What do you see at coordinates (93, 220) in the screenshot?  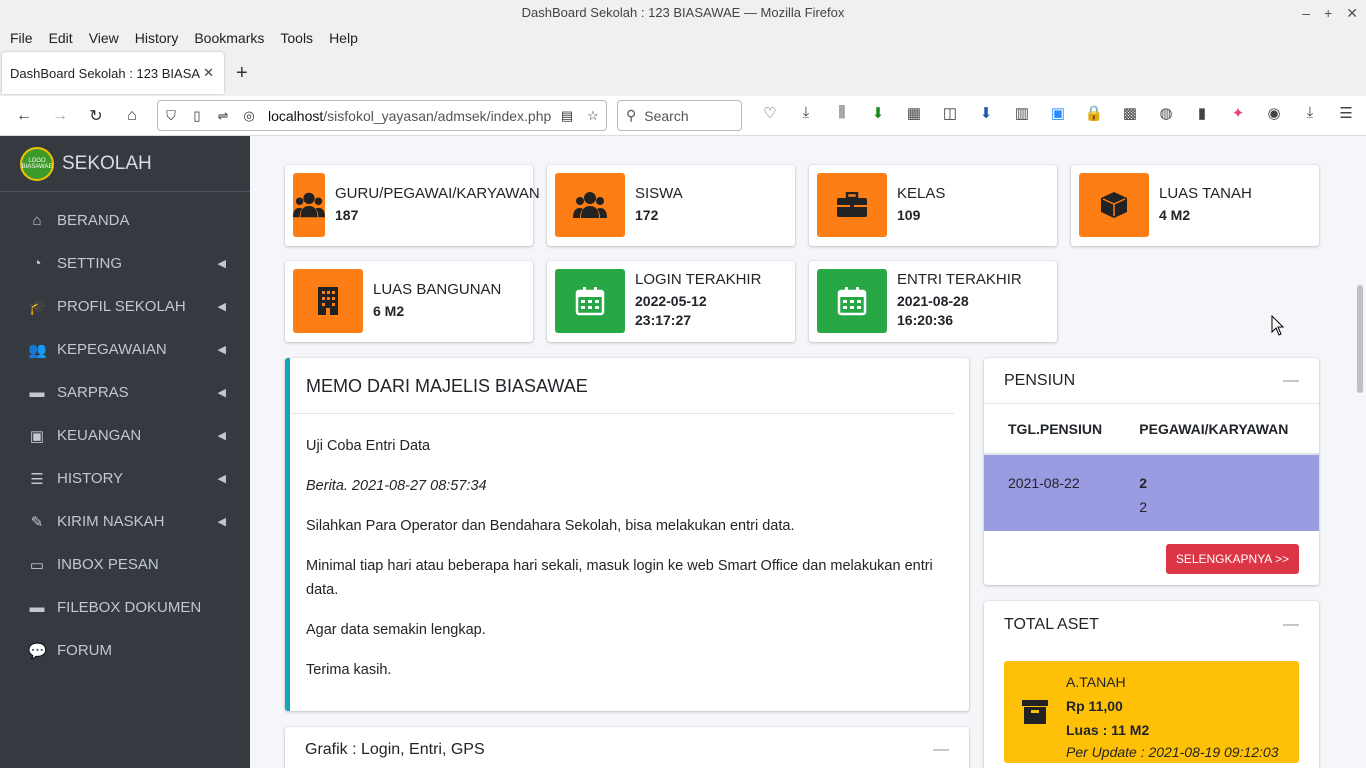 I see `sidebar-item-label: BERANDA` at bounding box center [93, 220].